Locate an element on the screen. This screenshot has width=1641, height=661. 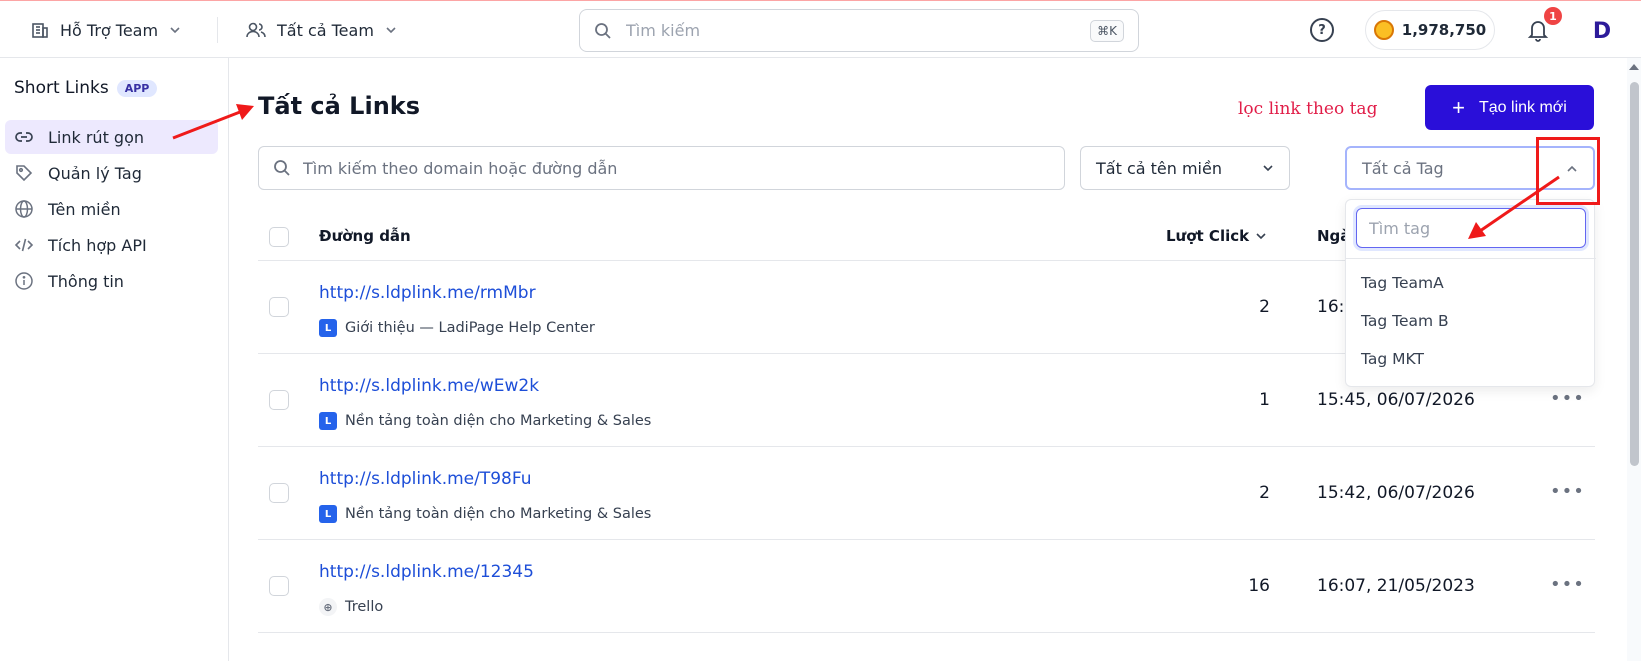
tag-filter-value: Tất cả Tag is located at coordinates (1403, 168).